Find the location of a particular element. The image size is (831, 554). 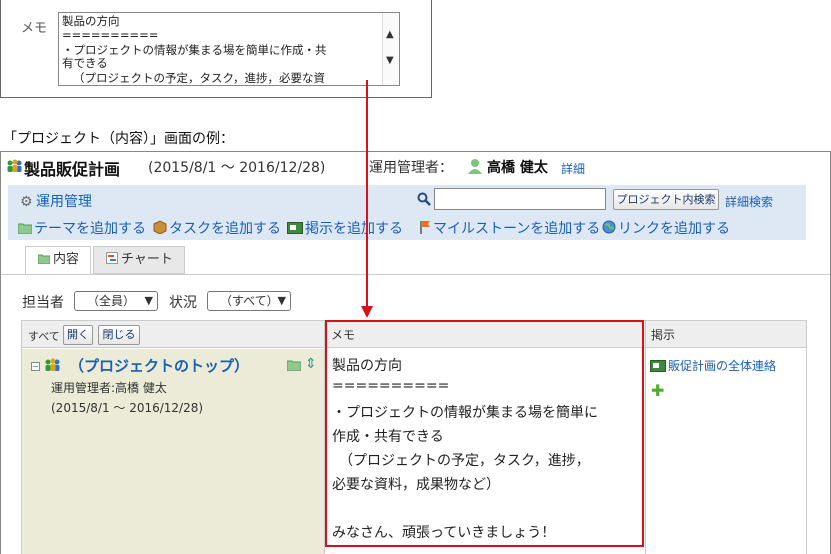

add-plus-icon: ✚ is located at coordinates (657, 390).